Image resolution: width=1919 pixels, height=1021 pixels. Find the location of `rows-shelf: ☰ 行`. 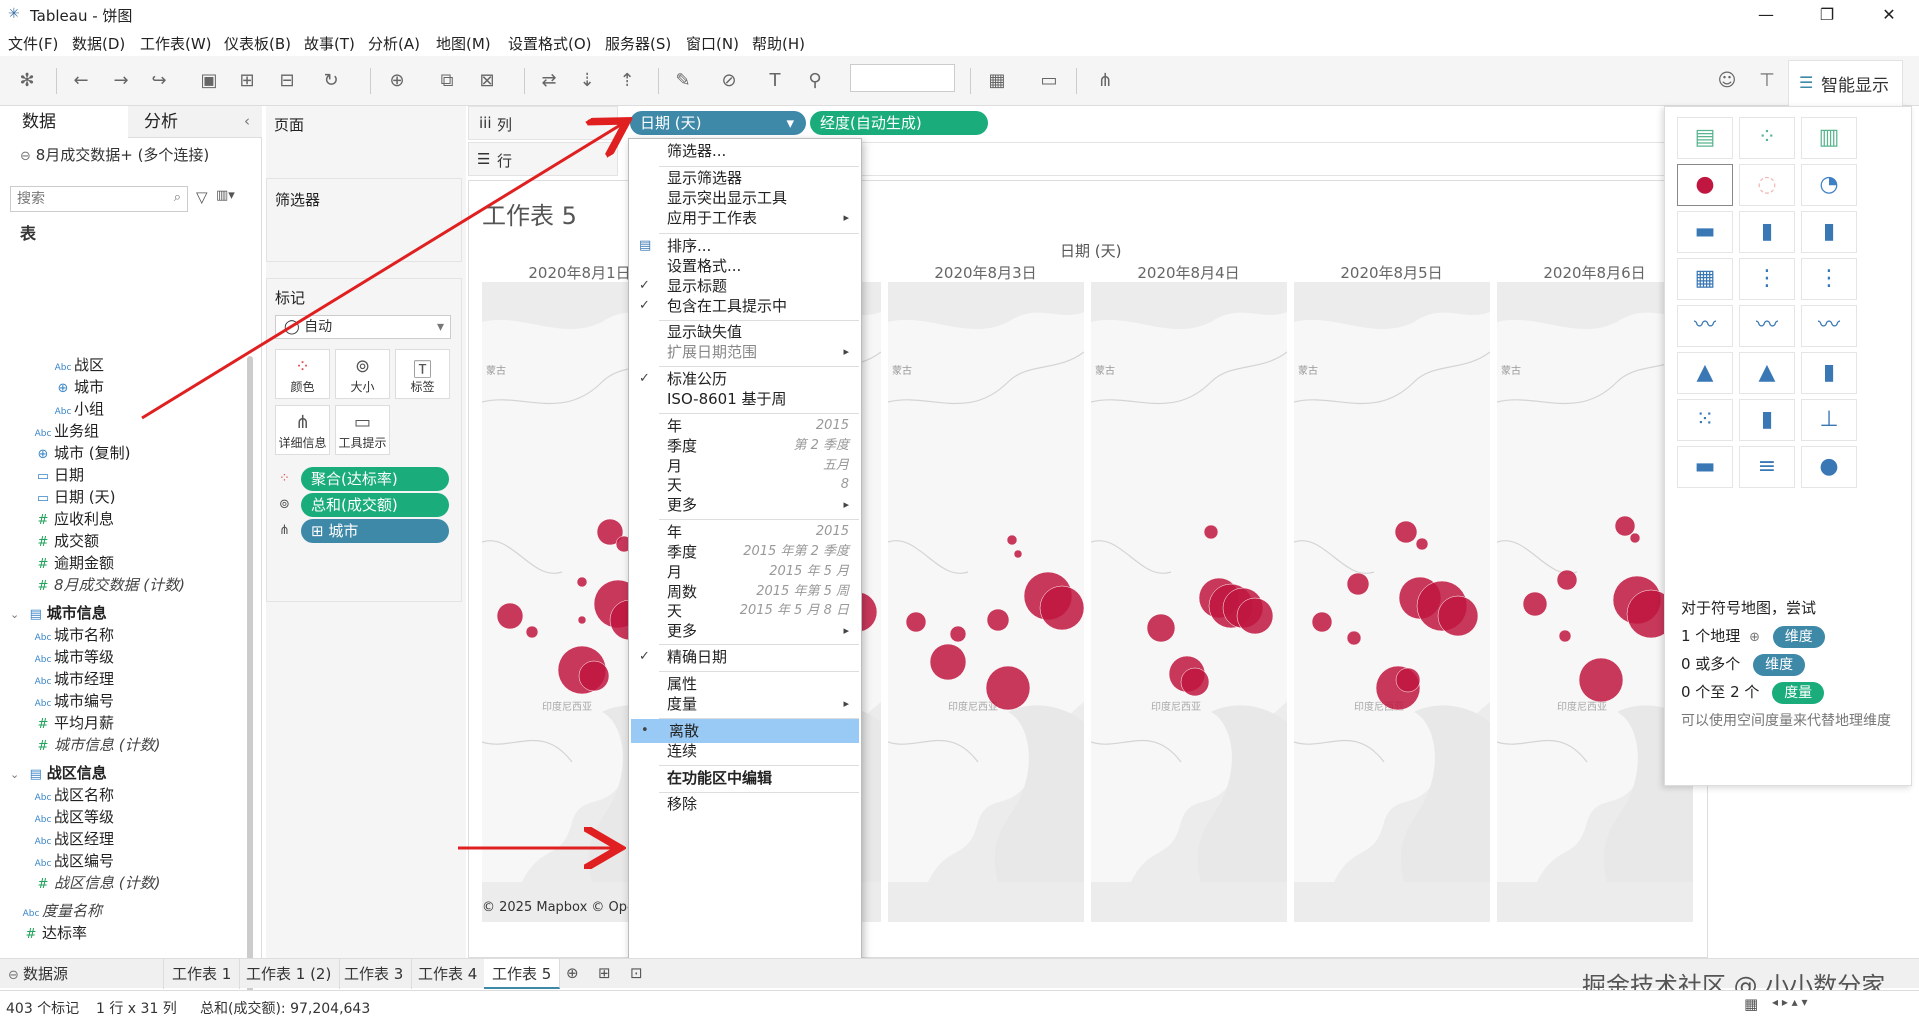

rows-shelf: ☰ 行 is located at coordinates (543, 159).